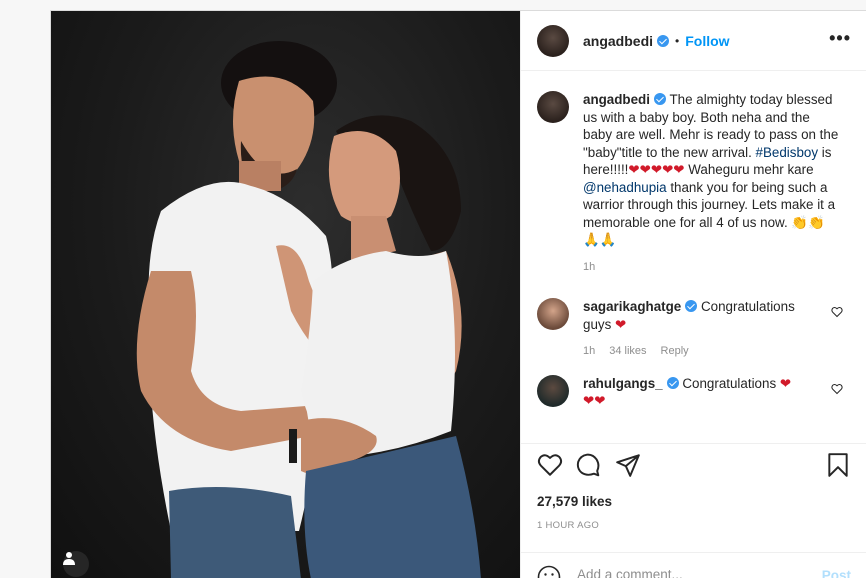 Image resolution: width=866 pixels, height=578 pixels. What do you see at coordinates (550, 465) in the screenshot?
I see `heart-outline-icon` at bounding box center [550, 465].